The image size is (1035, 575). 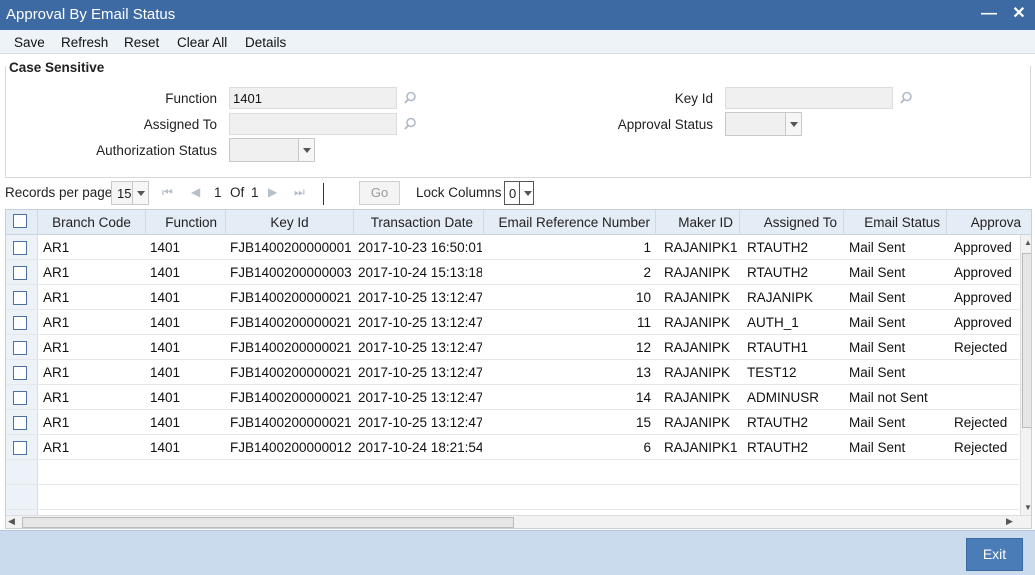 What do you see at coordinates (792, 222) in the screenshot?
I see `column-header-assigned-to: Assigned To` at bounding box center [792, 222].